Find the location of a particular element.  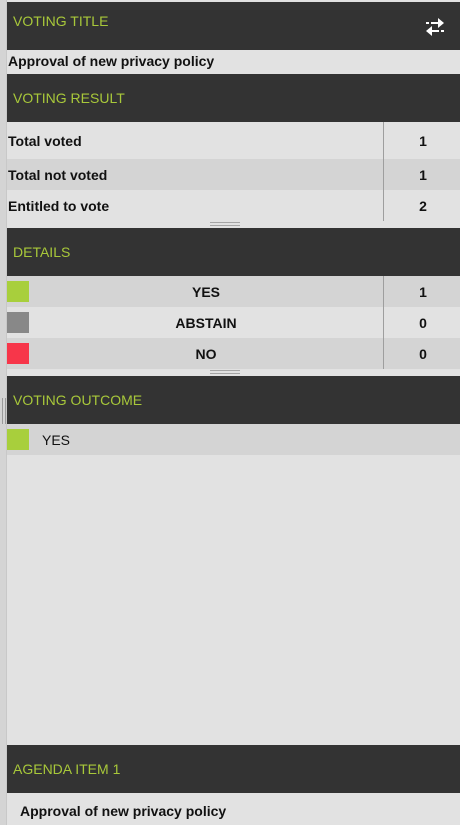

abstain-color-swatch is located at coordinates (18, 322).